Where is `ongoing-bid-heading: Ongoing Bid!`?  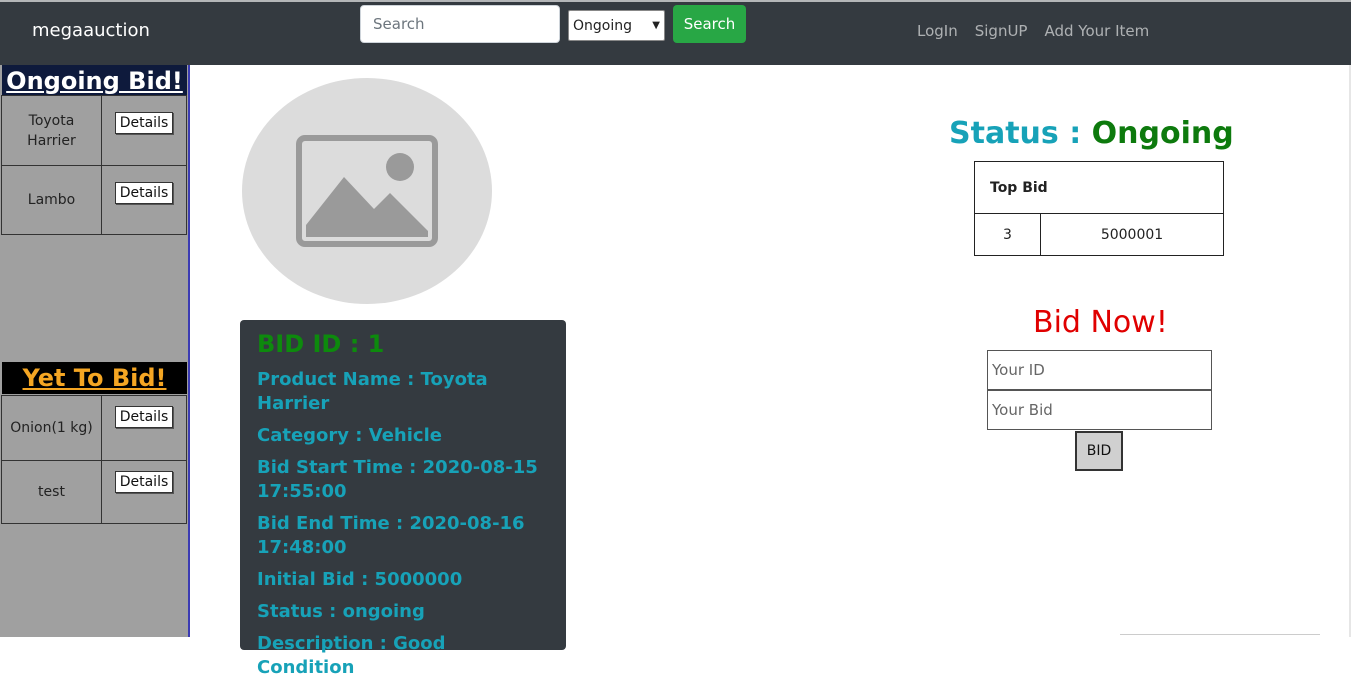 ongoing-bid-heading: Ongoing Bid! is located at coordinates (94, 81).